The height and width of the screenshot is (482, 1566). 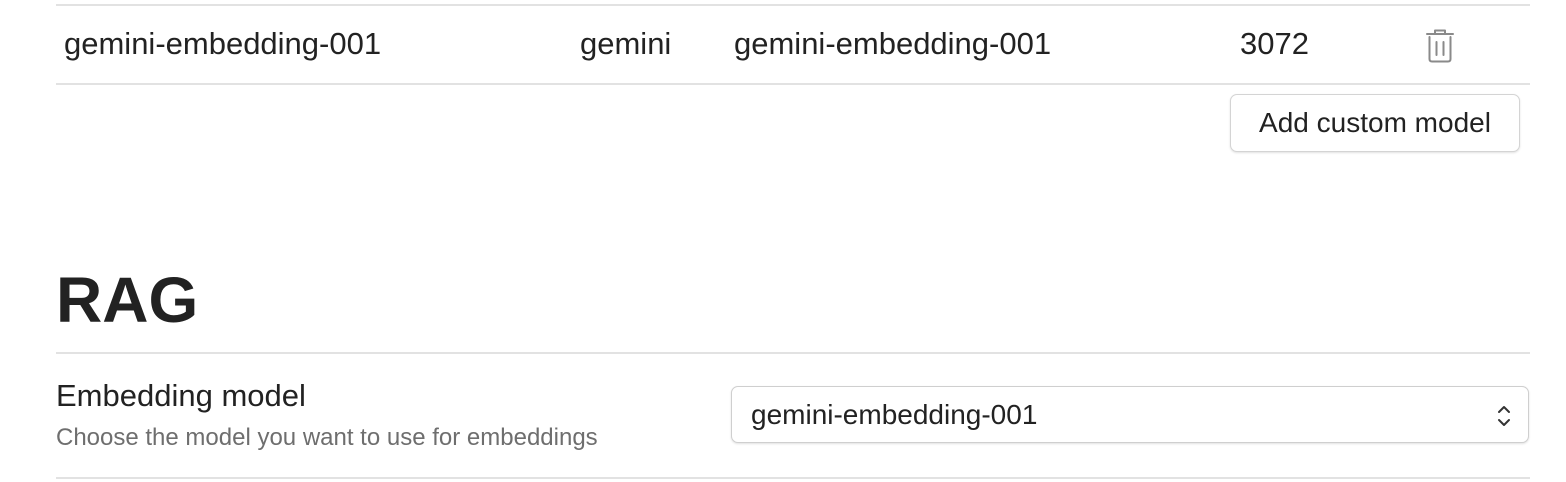 What do you see at coordinates (793, 5) in the screenshot?
I see `table-top-divider` at bounding box center [793, 5].